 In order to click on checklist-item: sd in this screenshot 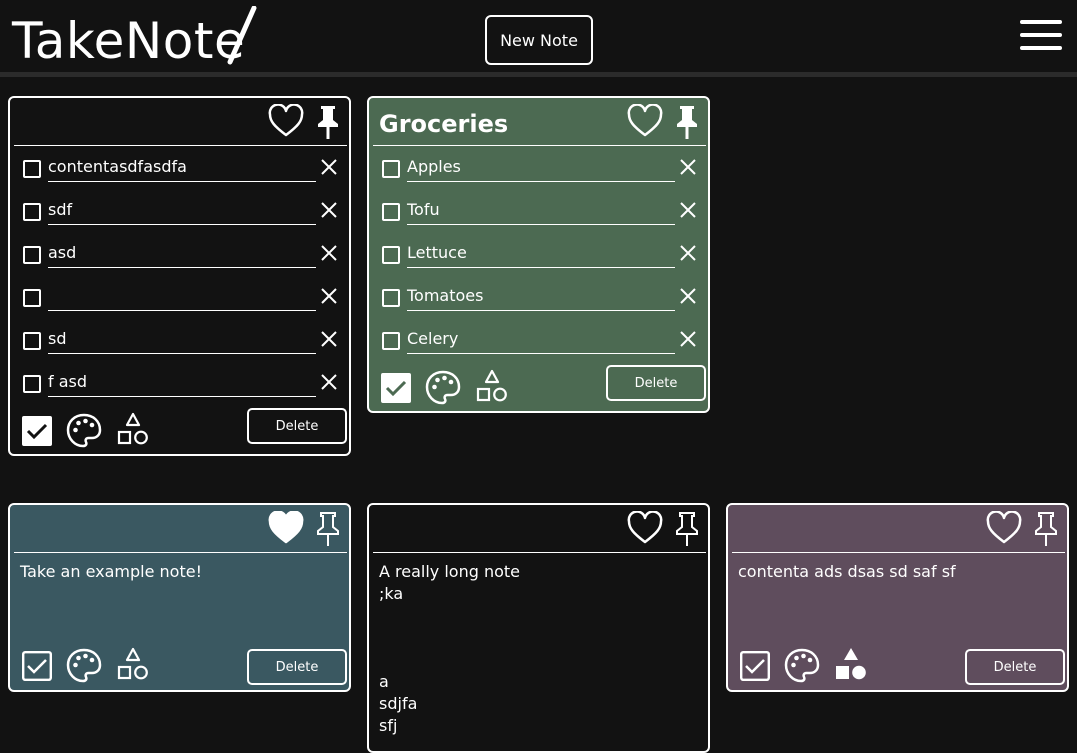, I will do `click(179, 344)`.